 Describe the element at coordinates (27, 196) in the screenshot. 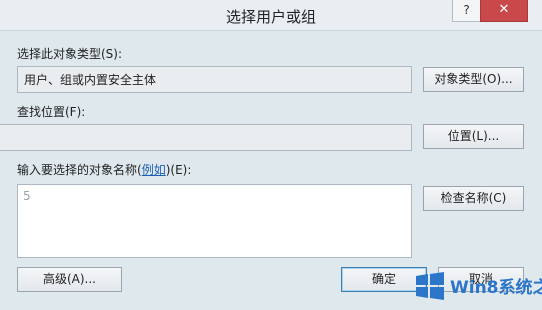

I see `object-names-value: 5` at that location.